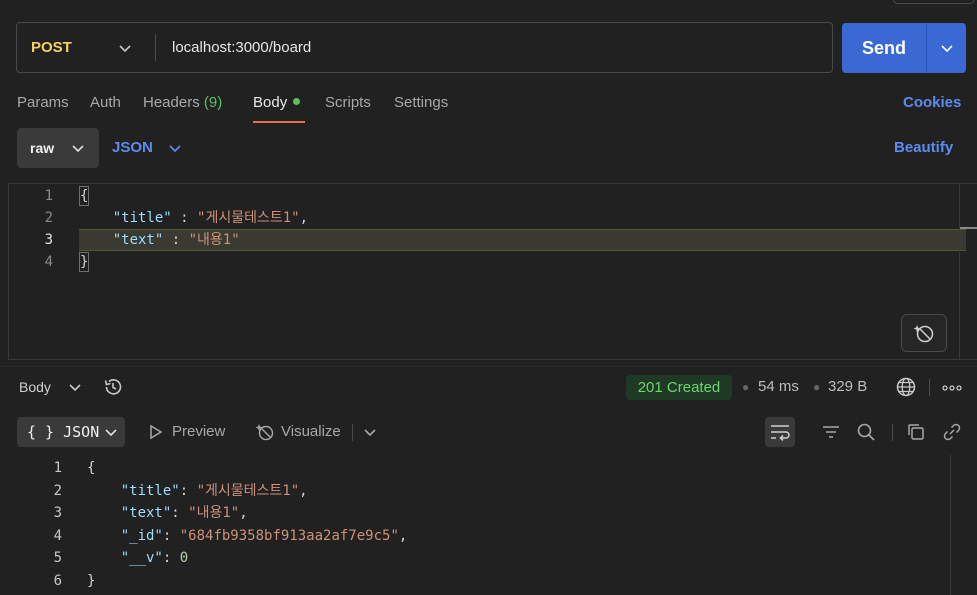 The image size is (977, 595). I want to click on matched-brace: {, so click(84, 196).